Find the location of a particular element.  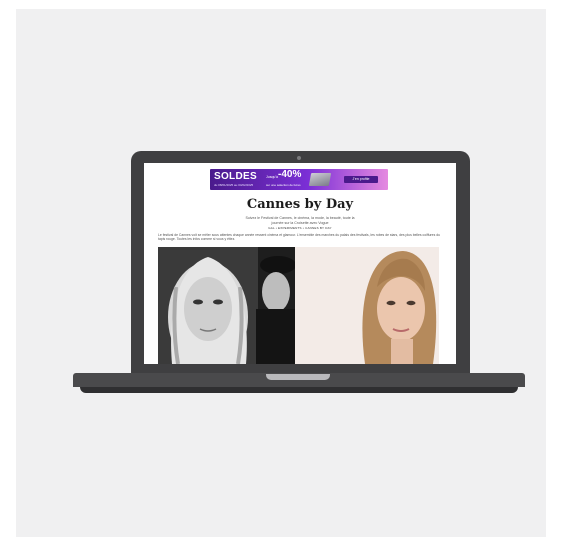

page-title: Cannes by Day is located at coordinates (300, 204).